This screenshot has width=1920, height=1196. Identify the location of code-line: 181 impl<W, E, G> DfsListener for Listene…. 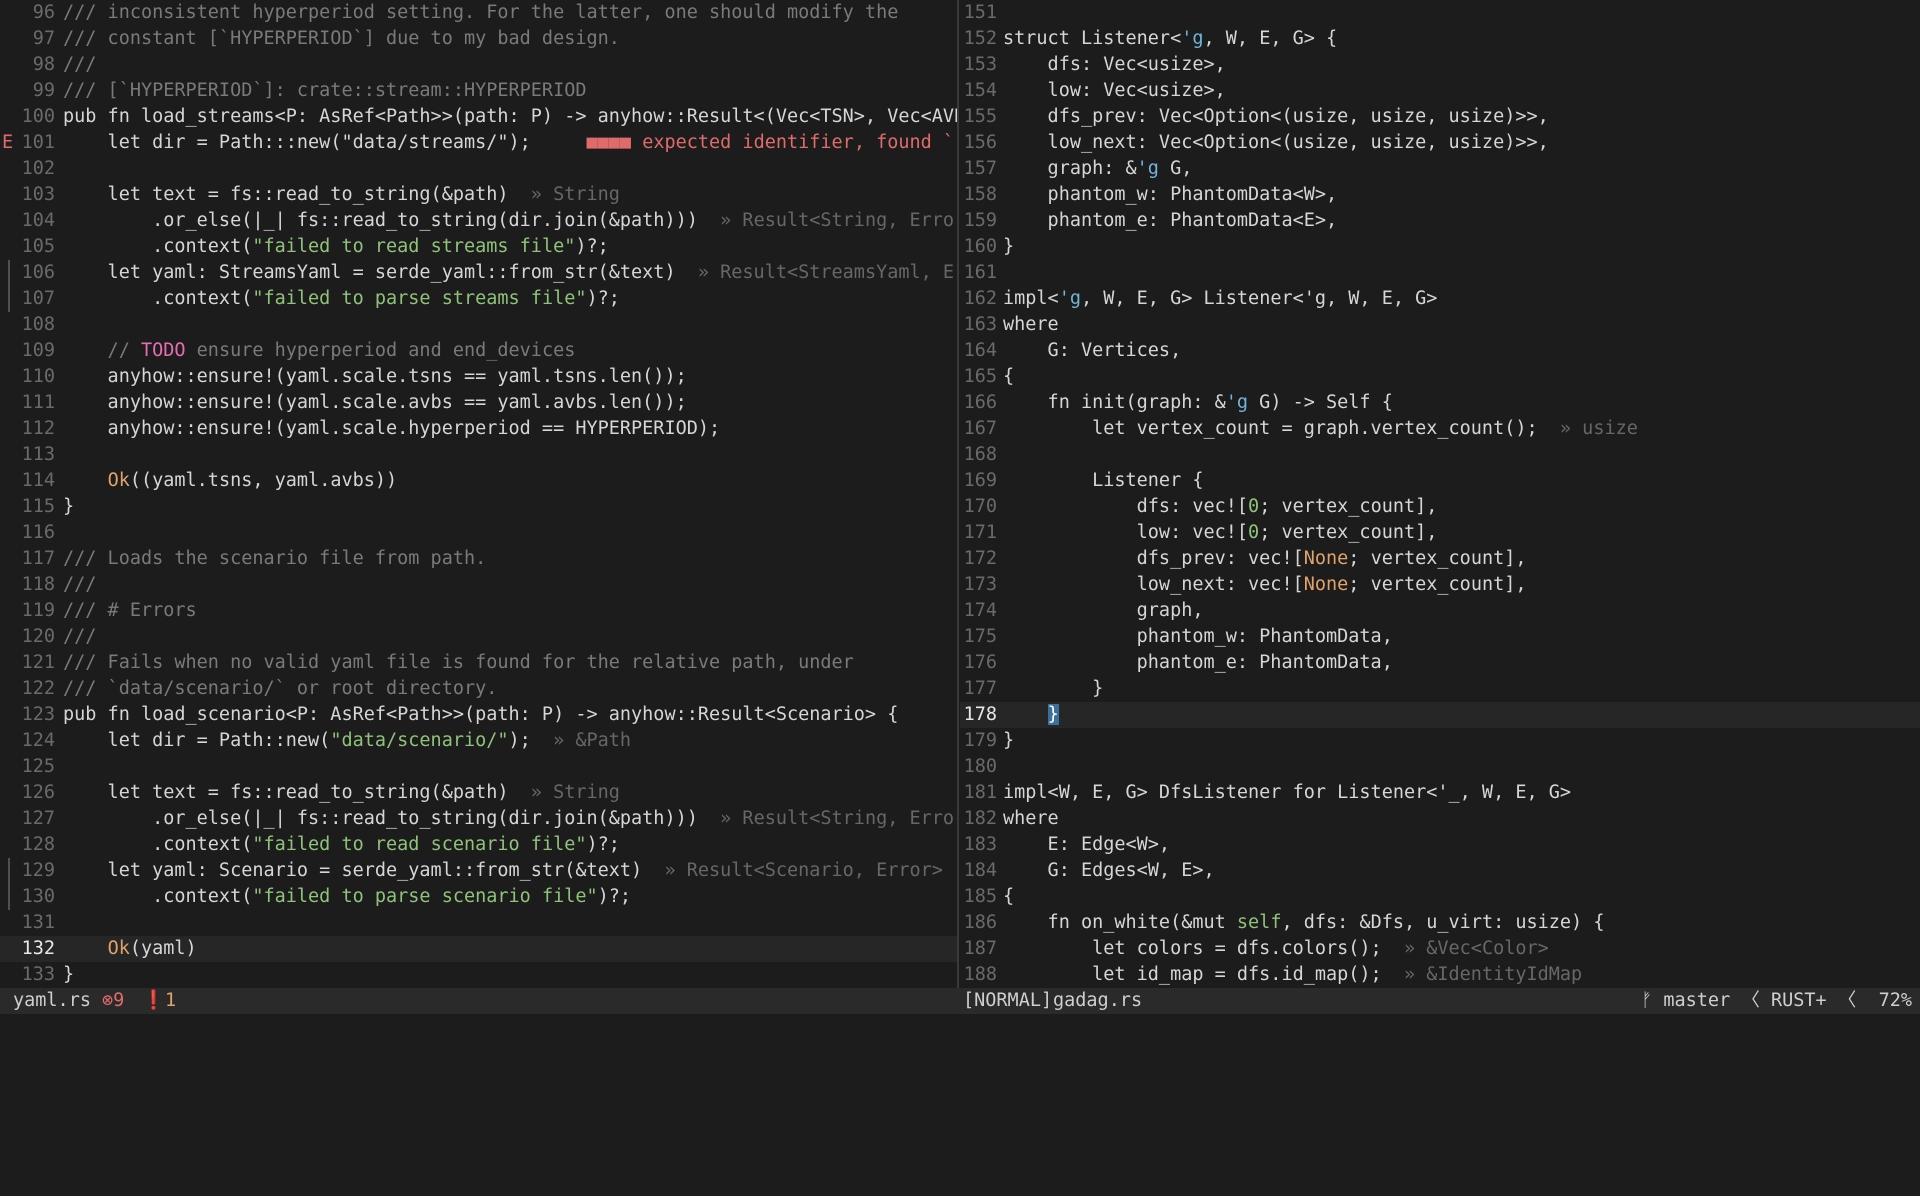
(1440, 793).